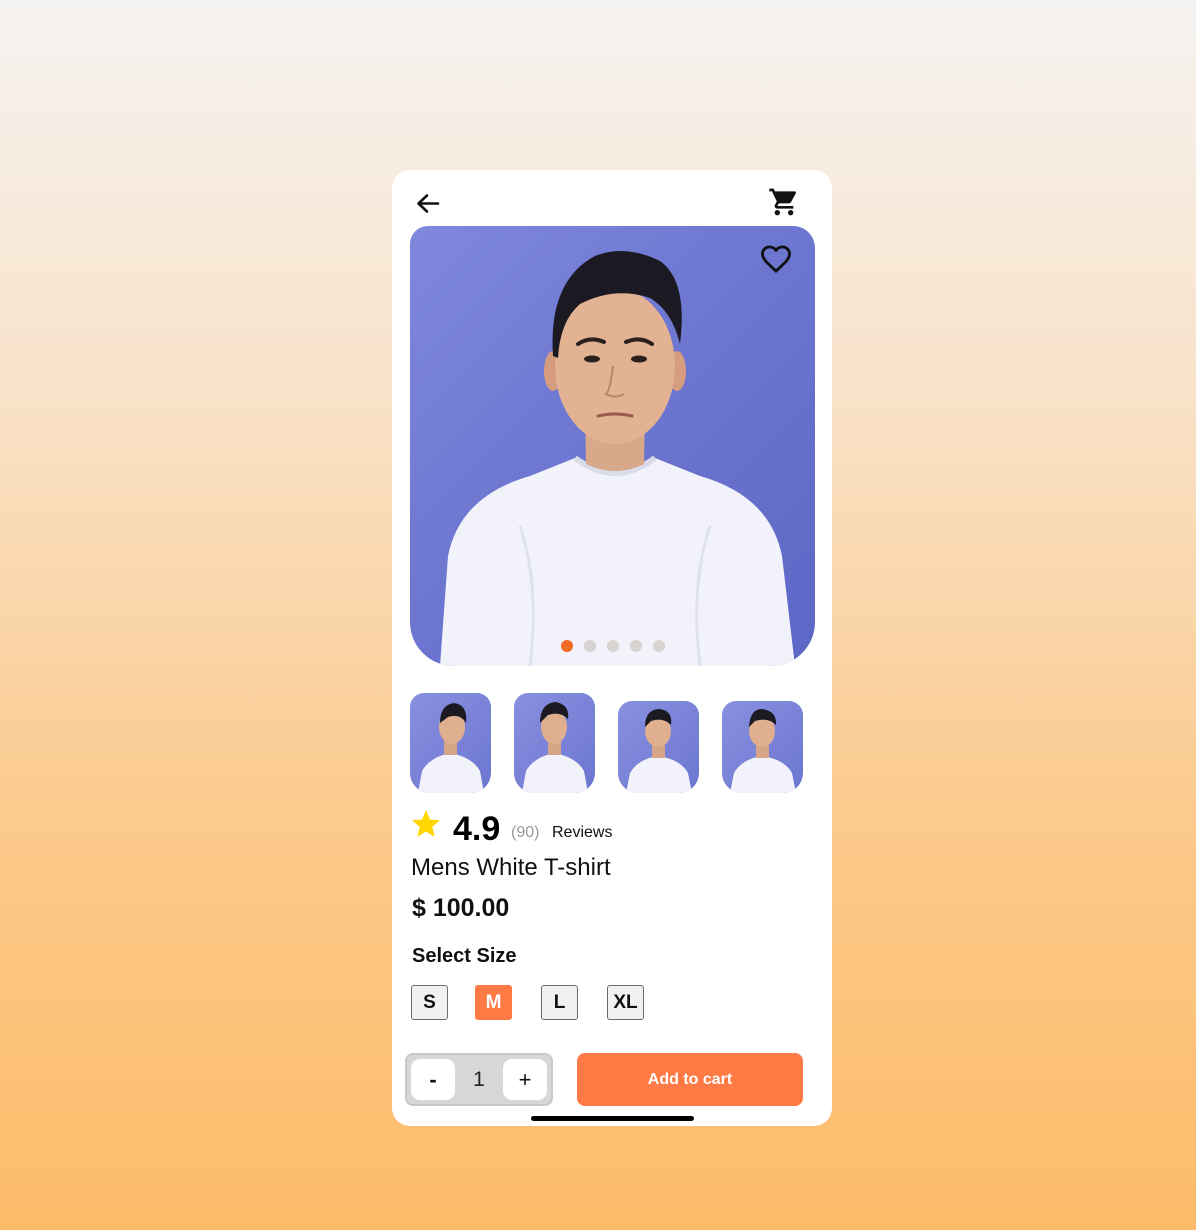  Describe the element at coordinates (525, 1079) in the screenshot. I see `increase-quantity-button: +` at that location.